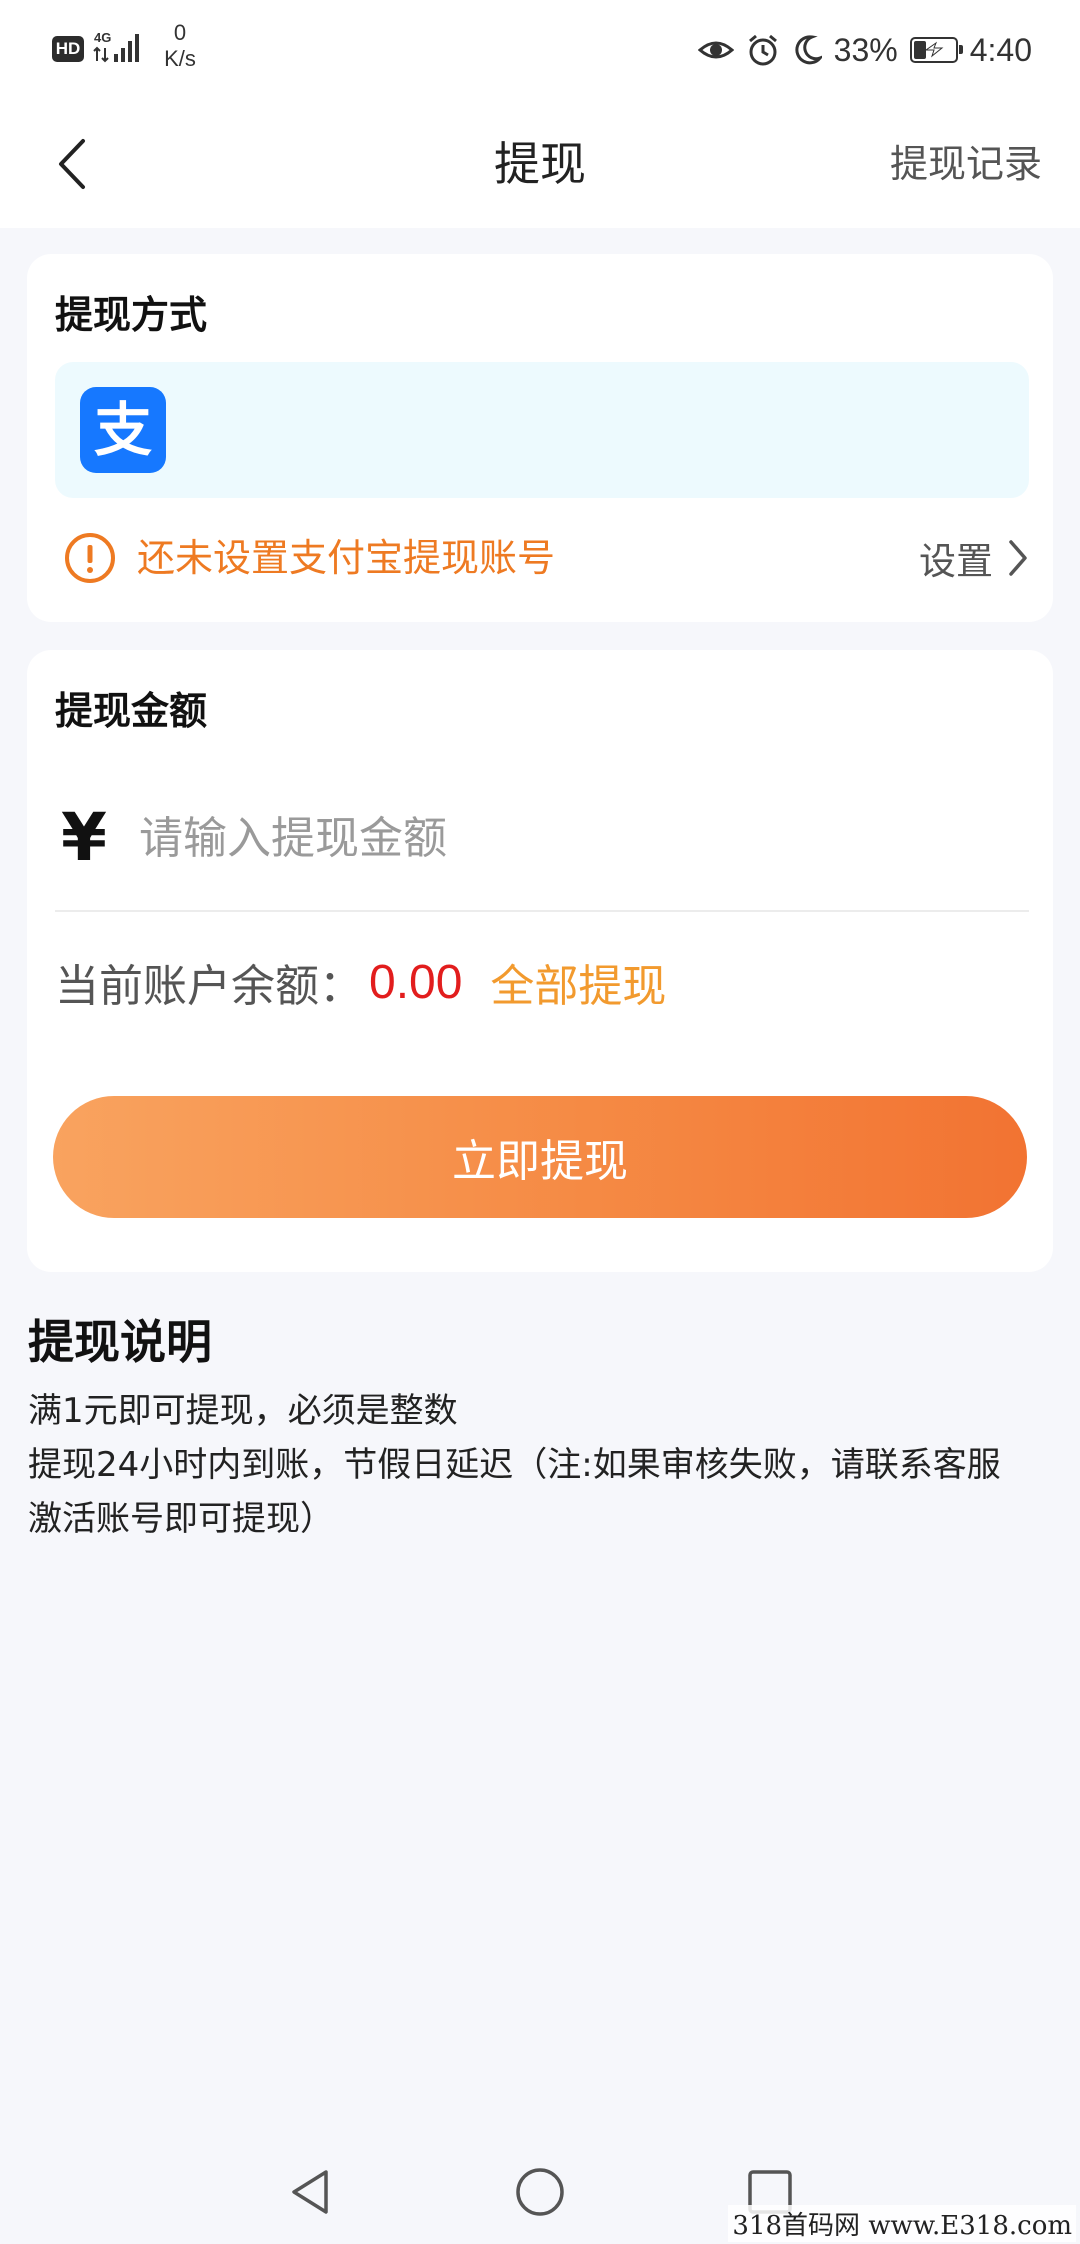  What do you see at coordinates (116, 46) in the screenshot?
I see `signal-4g-icon: 4G` at bounding box center [116, 46].